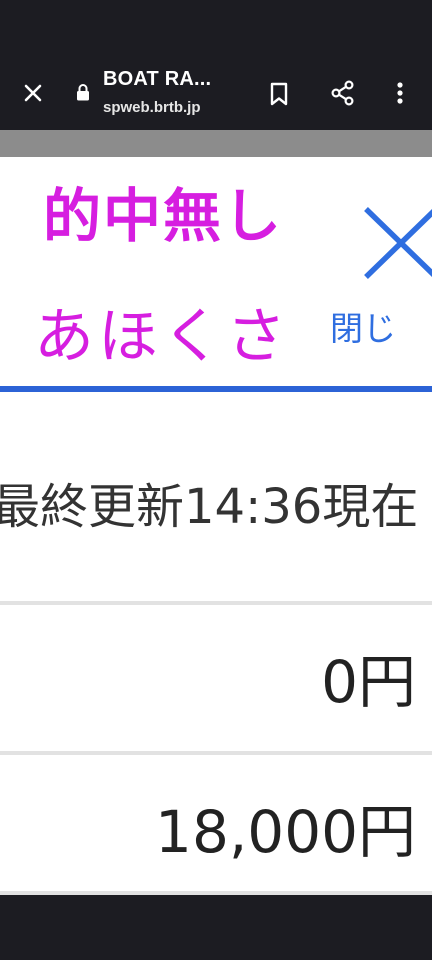  Describe the element at coordinates (162, 337) in the screenshot. I see `result-subline: あほくさ` at that location.